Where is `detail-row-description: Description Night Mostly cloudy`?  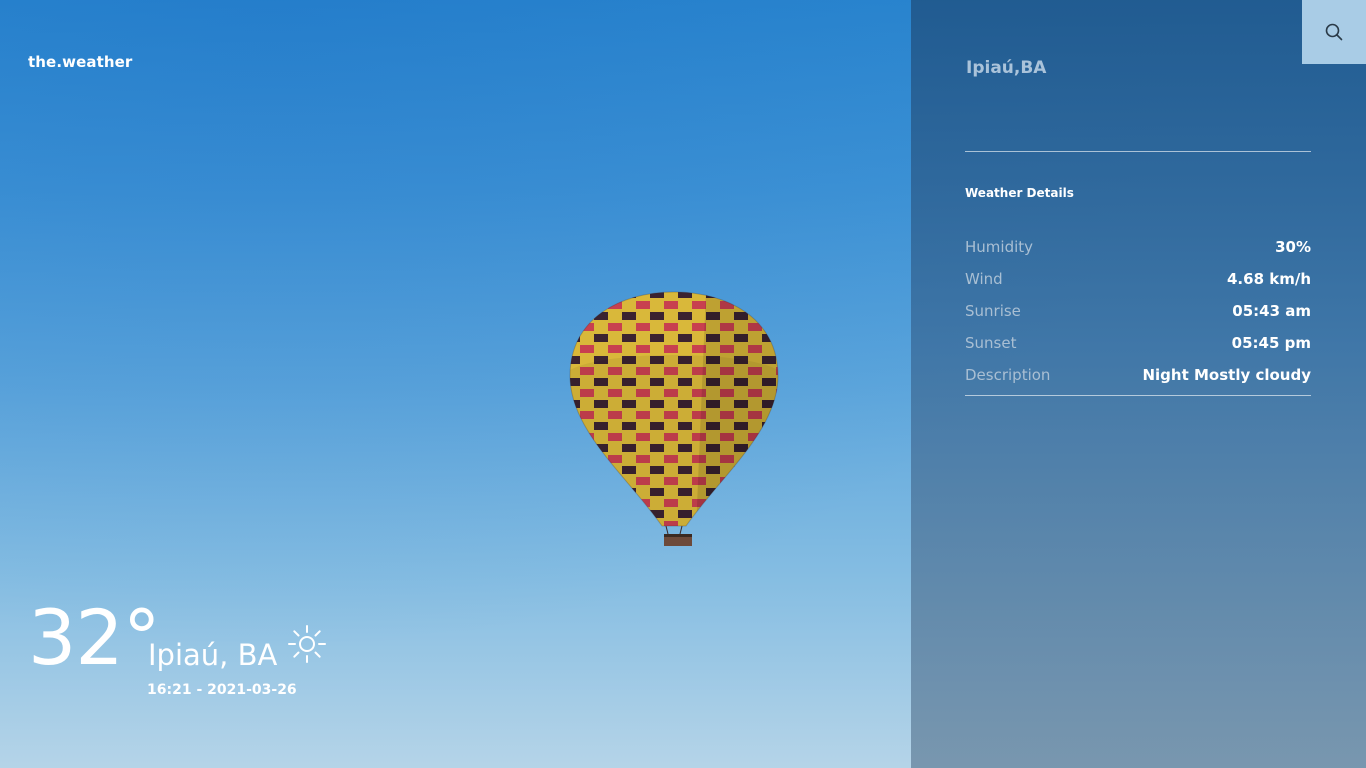
detail-row-description: Description Night Mostly cloudy is located at coordinates (1138, 375).